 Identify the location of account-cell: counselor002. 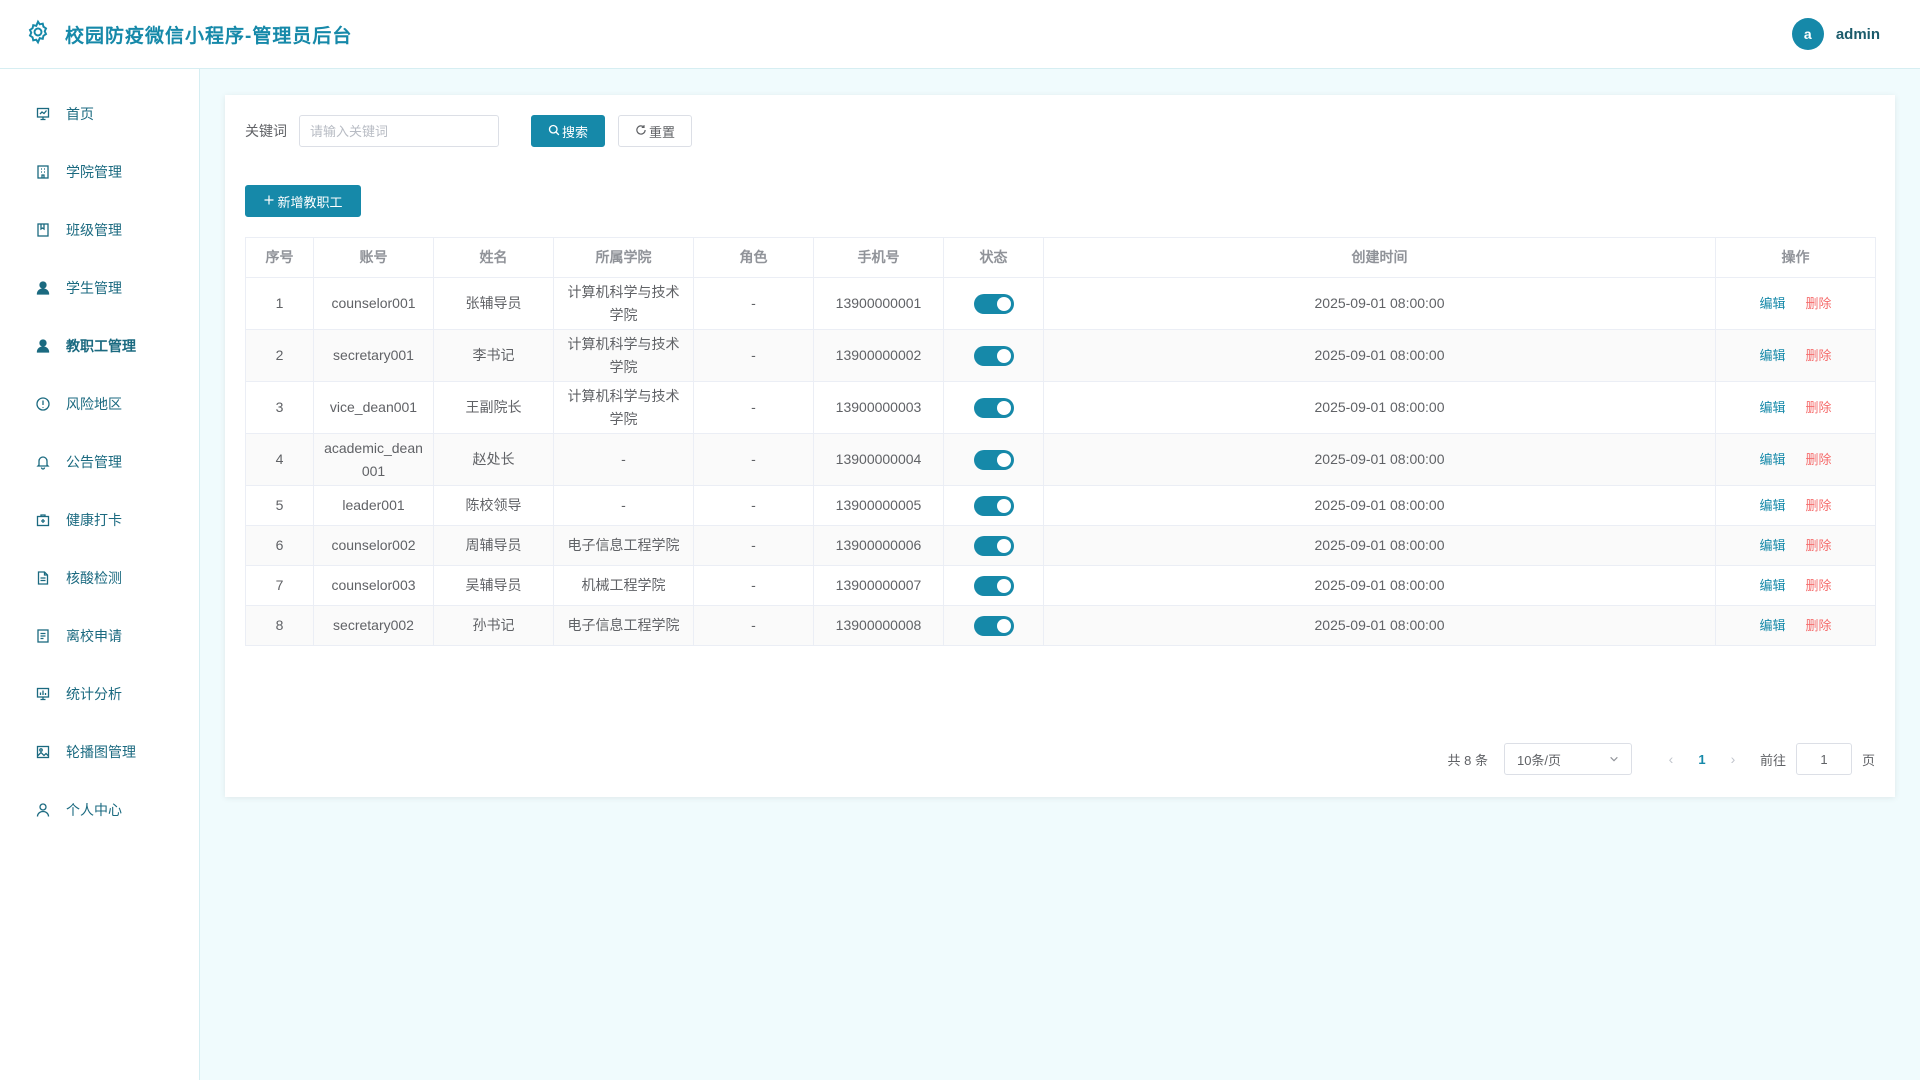
(373, 545).